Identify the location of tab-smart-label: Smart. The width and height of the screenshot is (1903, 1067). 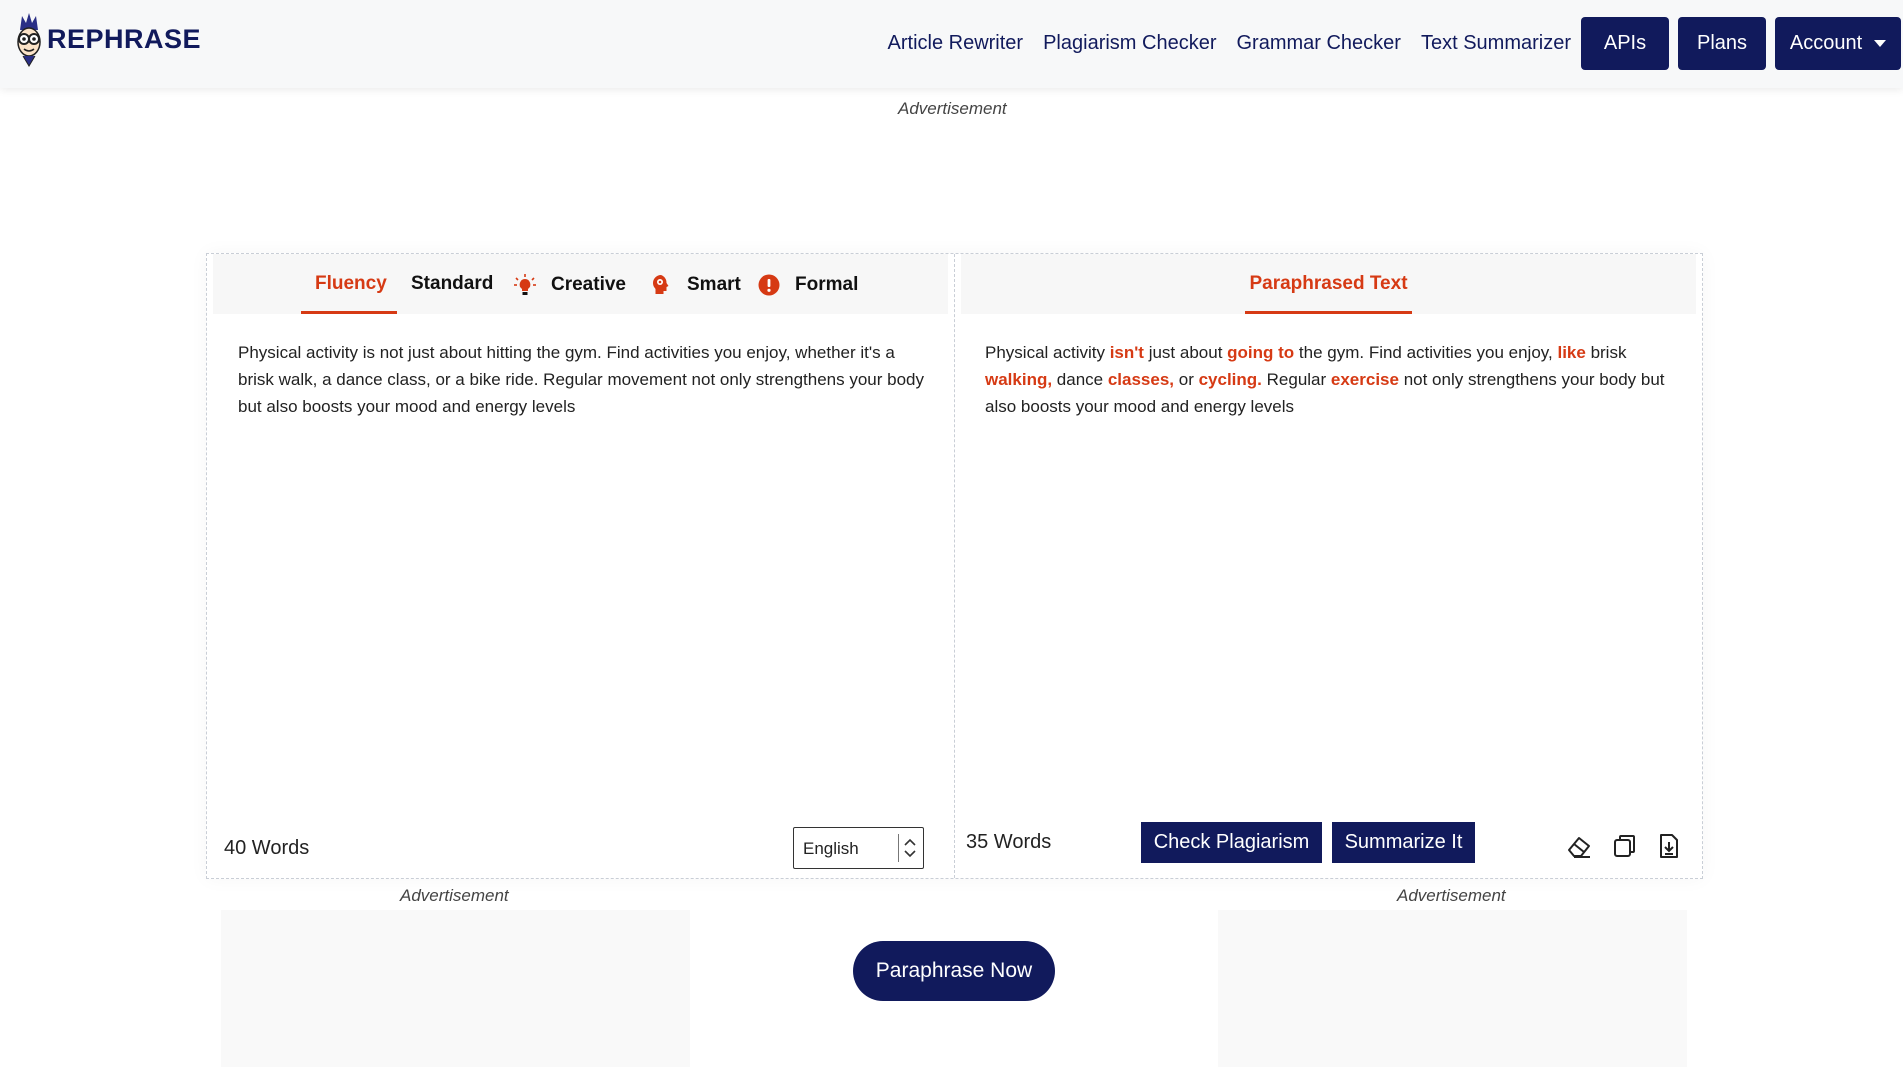
(714, 284).